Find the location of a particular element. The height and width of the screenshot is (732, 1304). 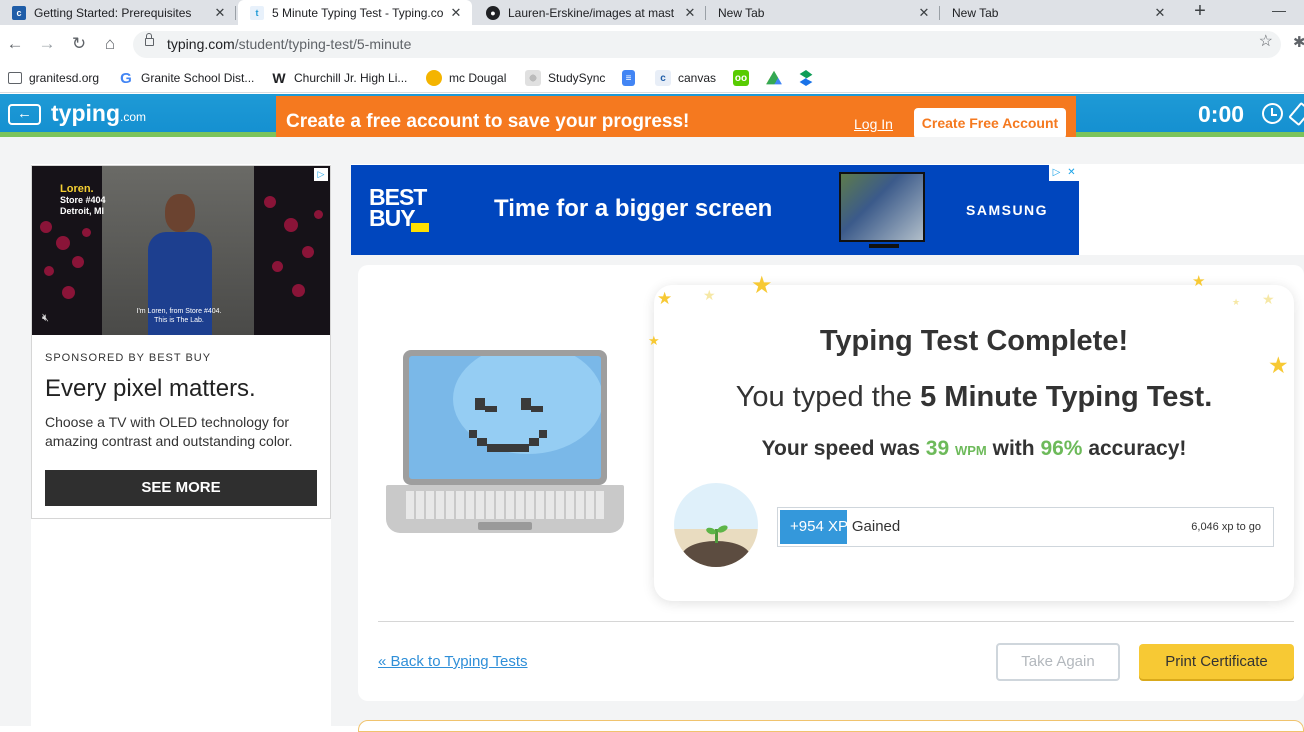

tab-new-1: New Tab ✕ is located at coordinates (823, 12).